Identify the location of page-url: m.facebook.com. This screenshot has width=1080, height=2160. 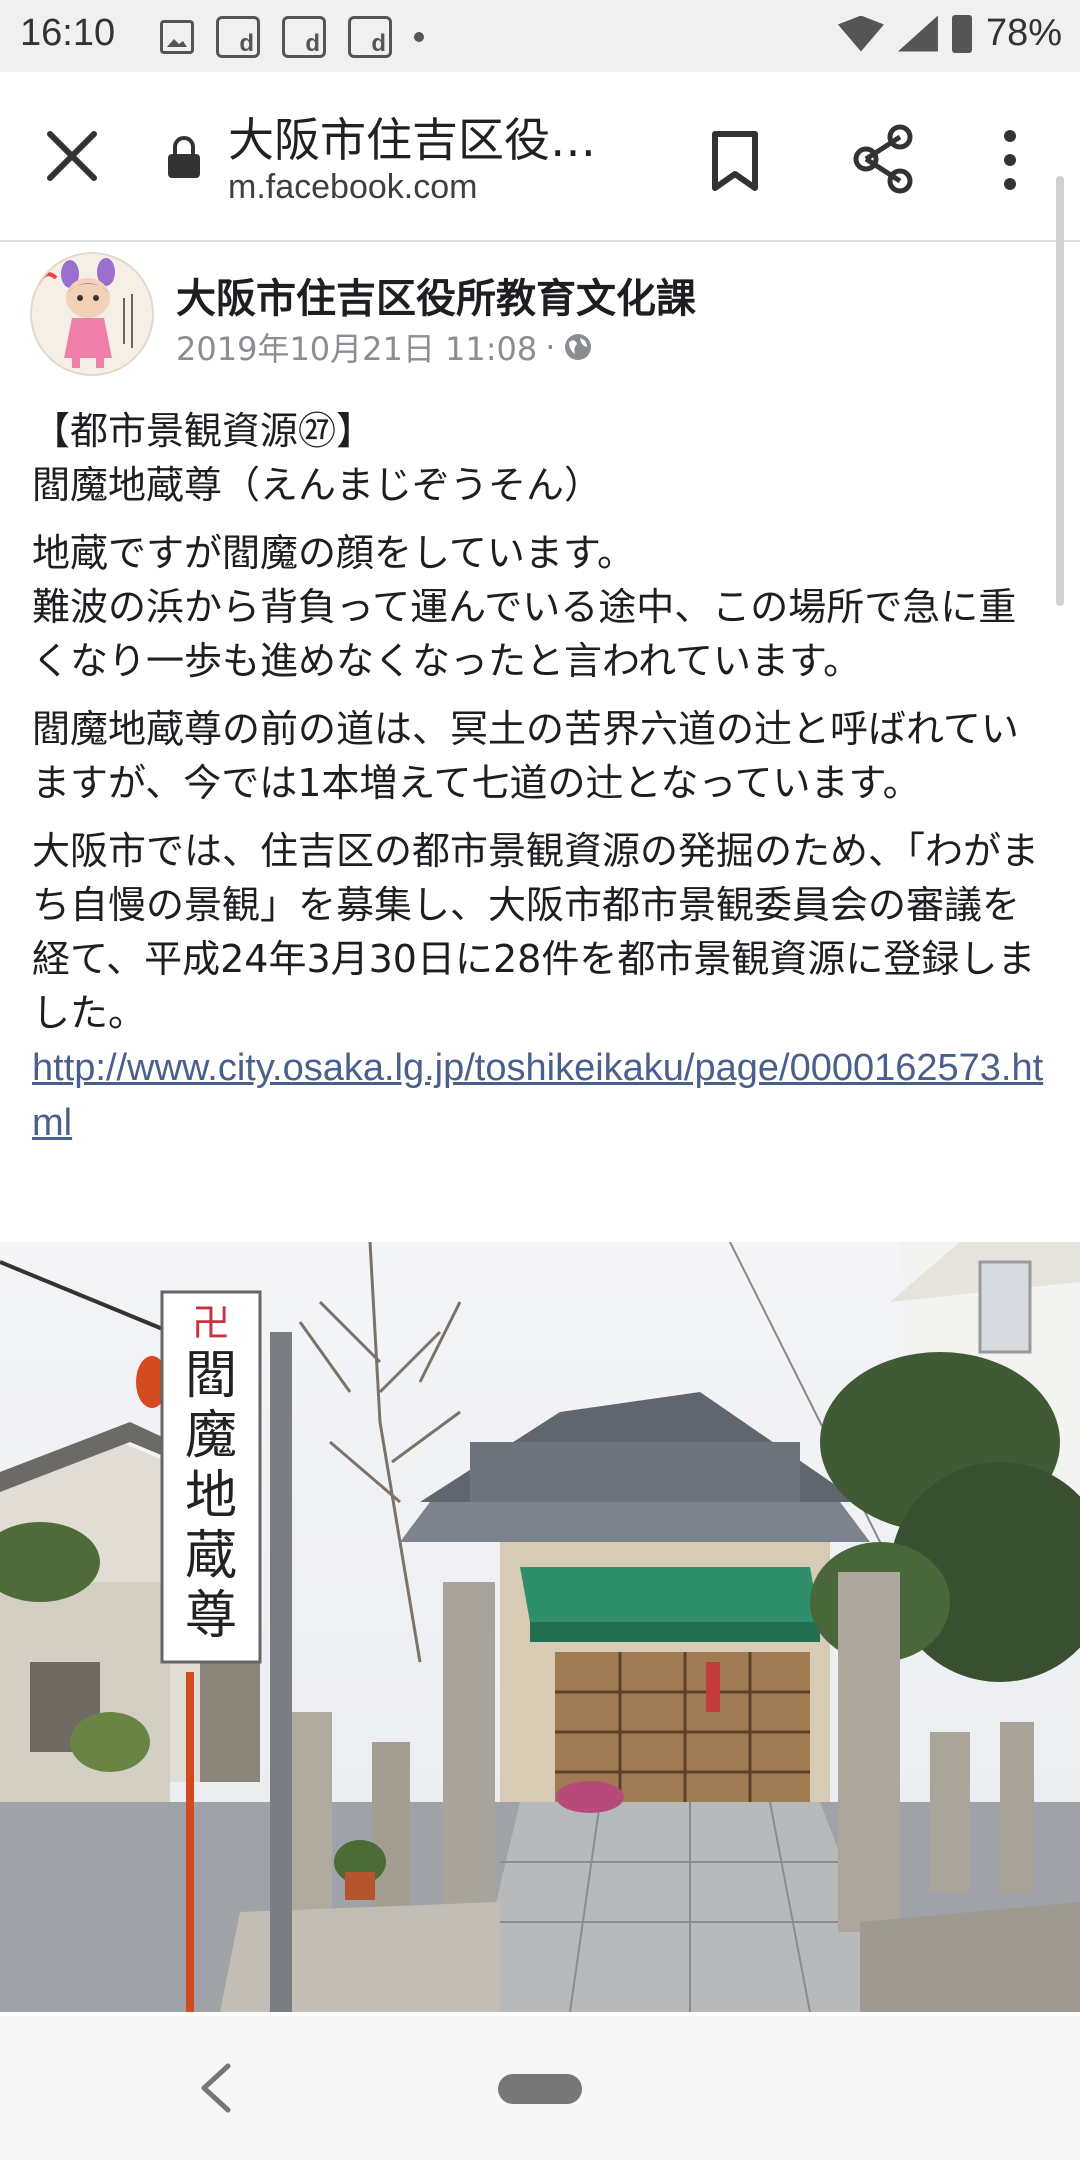
(352, 187).